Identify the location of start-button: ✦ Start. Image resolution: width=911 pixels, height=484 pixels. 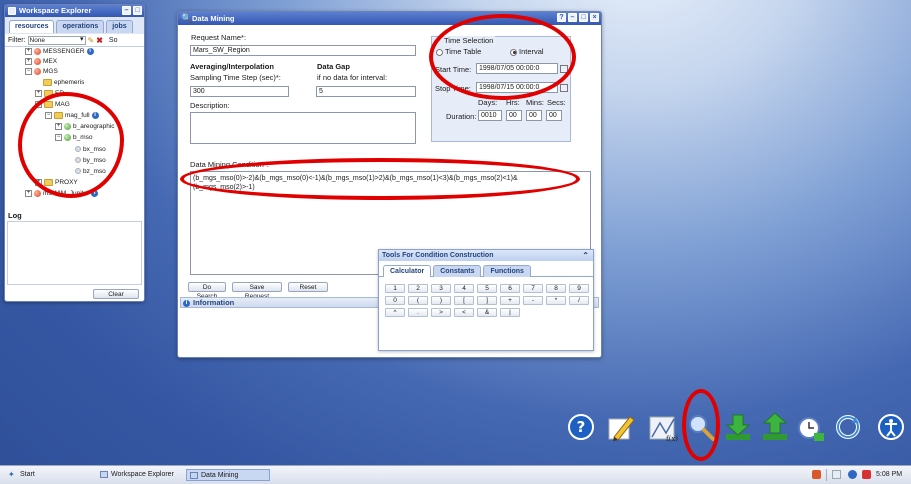
(31, 475).